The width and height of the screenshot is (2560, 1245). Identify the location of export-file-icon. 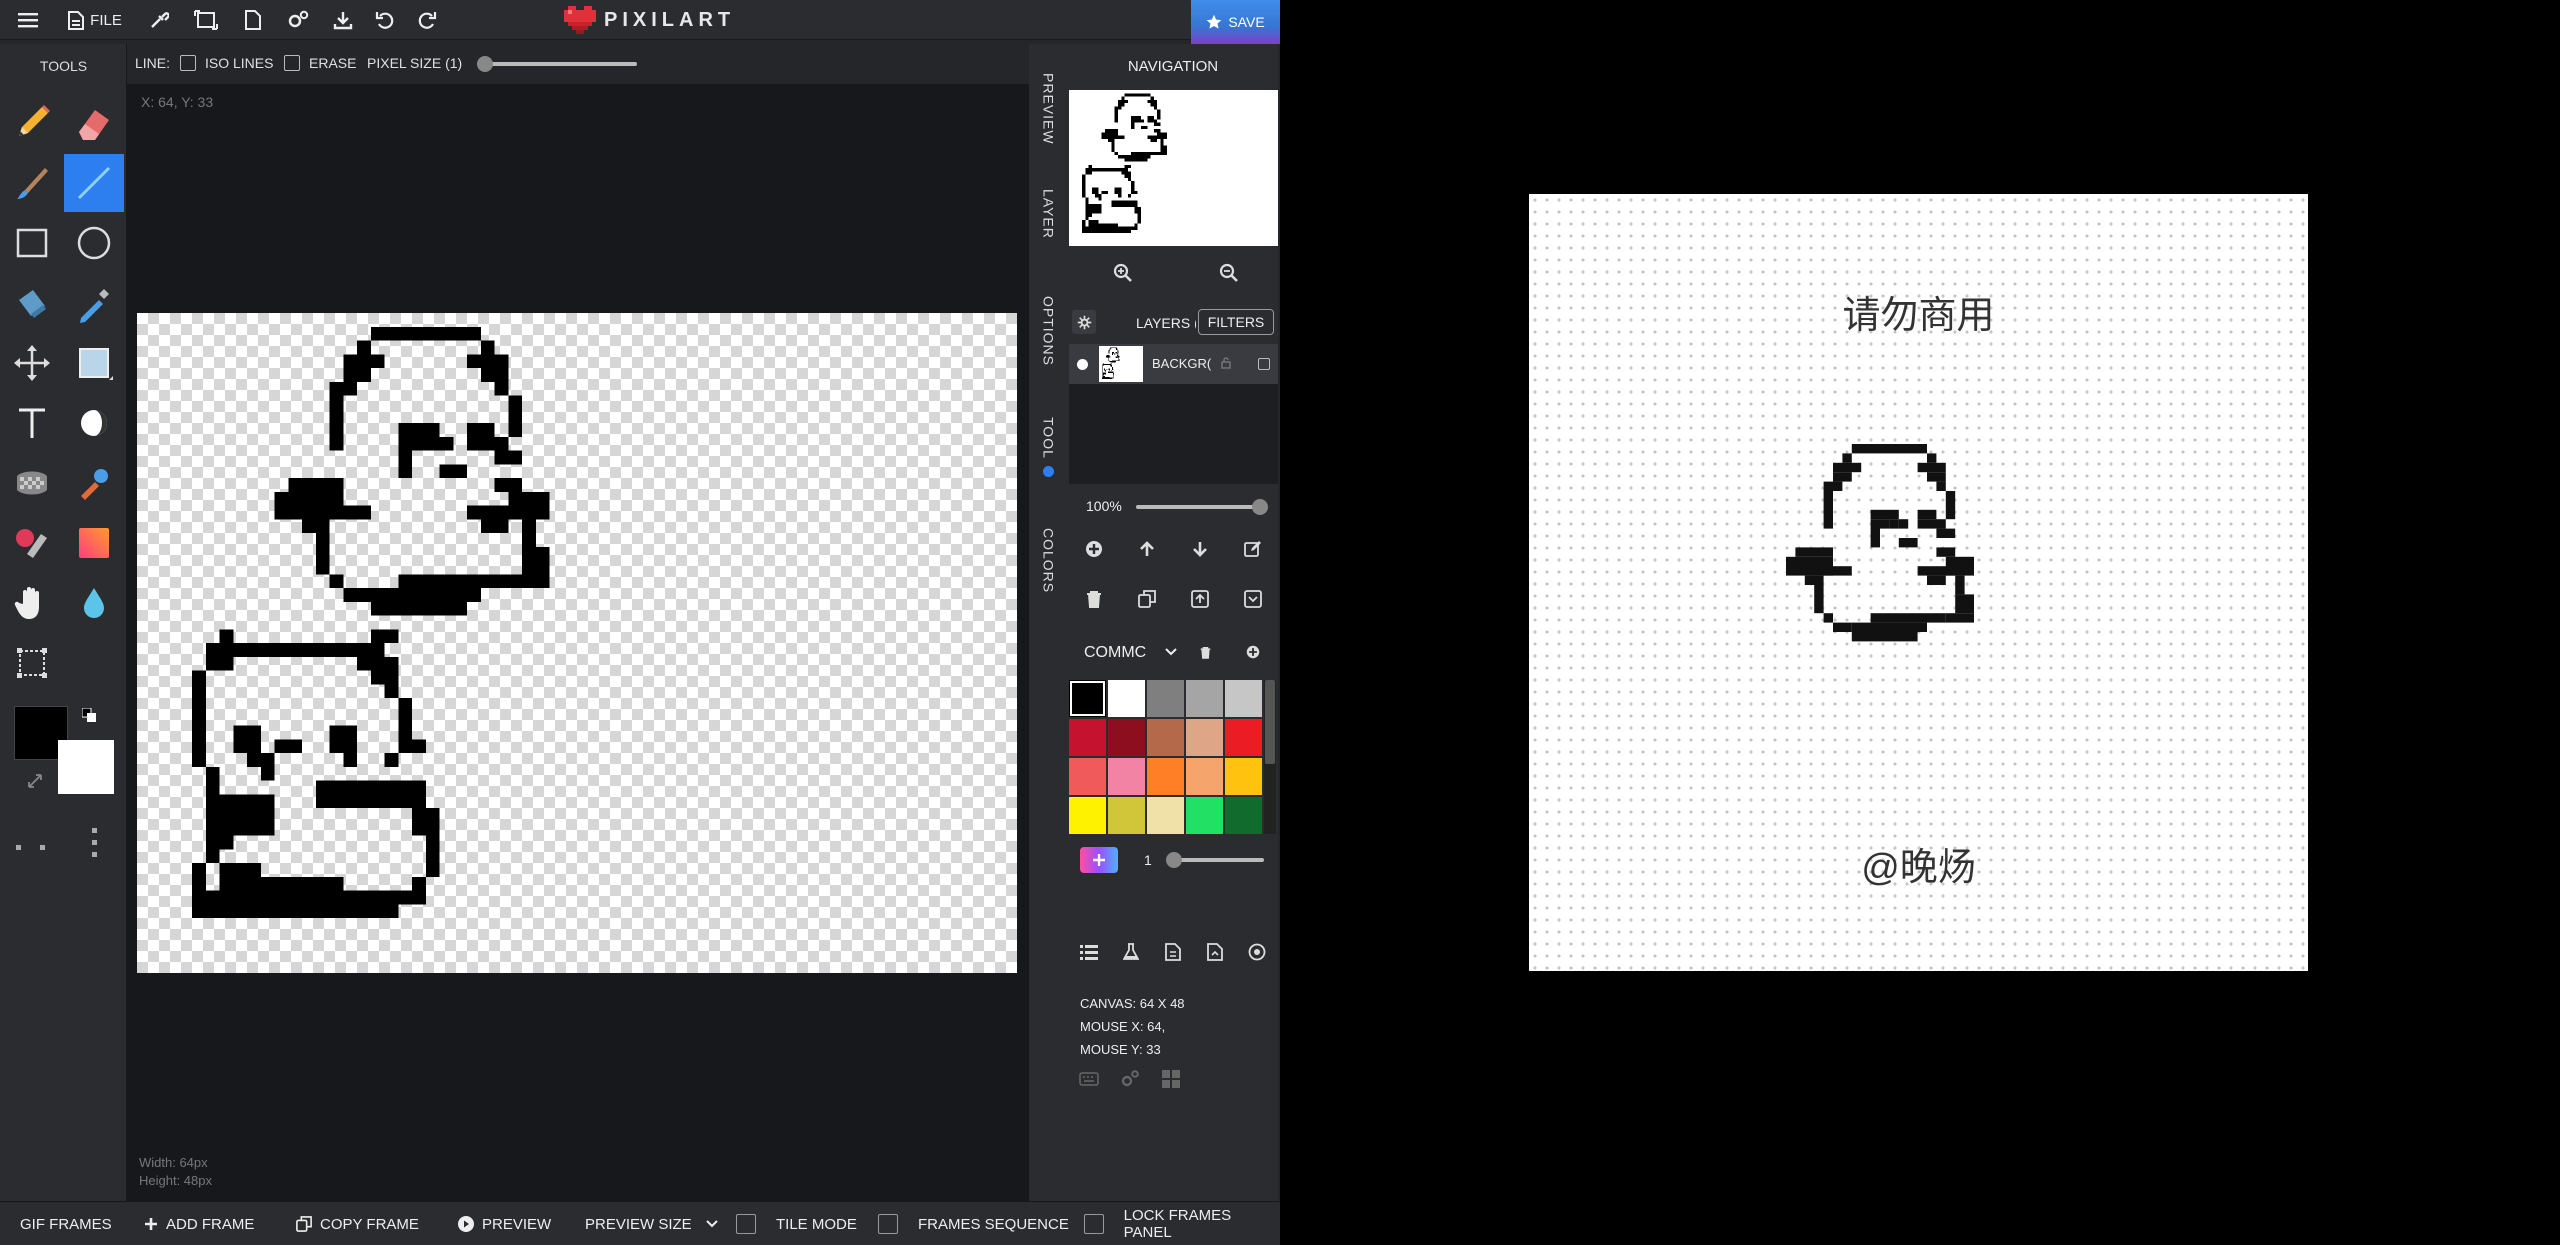
(1215, 952).